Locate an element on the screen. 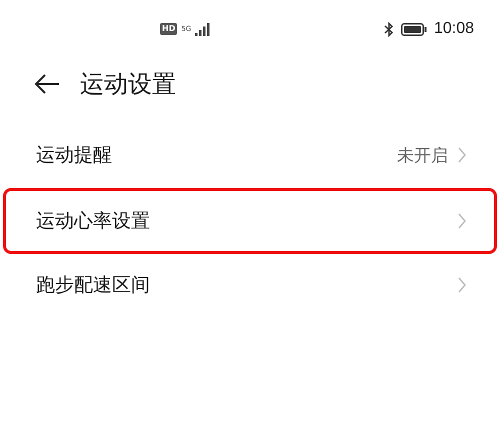 This screenshot has height=442, width=500. signal-icon is located at coordinates (203, 29).